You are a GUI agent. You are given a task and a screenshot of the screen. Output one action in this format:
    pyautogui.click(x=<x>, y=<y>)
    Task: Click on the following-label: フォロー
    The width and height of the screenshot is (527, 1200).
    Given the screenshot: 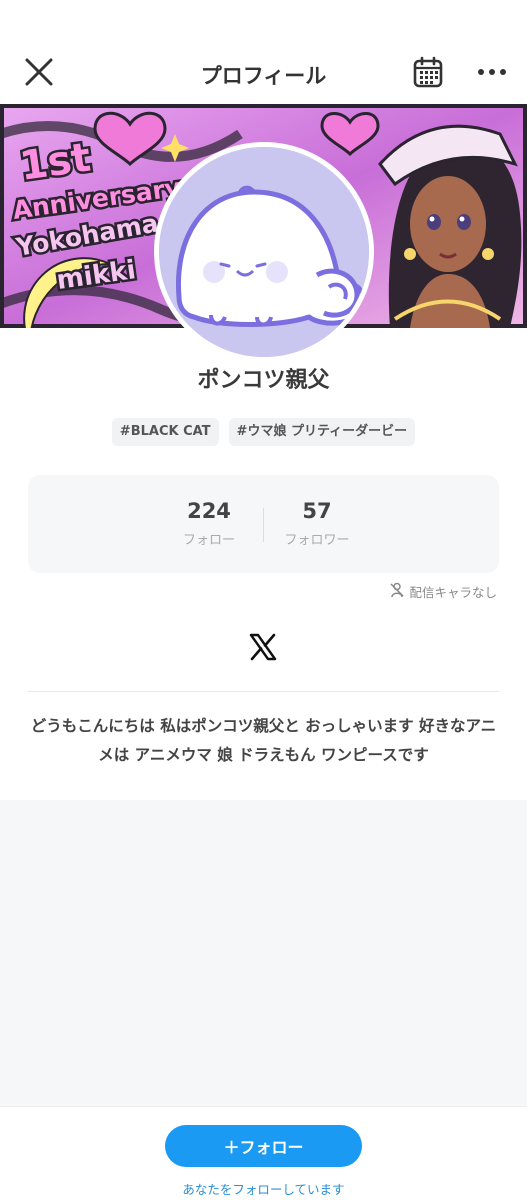 What is the action you would take?
    pyautogui.click(x=208, y=540)
    